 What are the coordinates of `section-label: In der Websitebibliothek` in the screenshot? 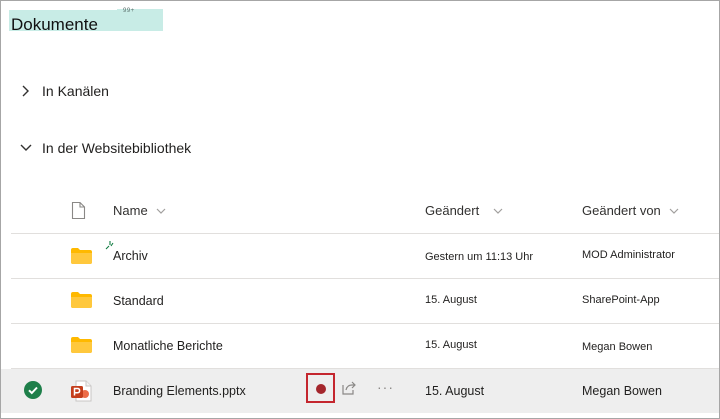 It's located at (117, 148).